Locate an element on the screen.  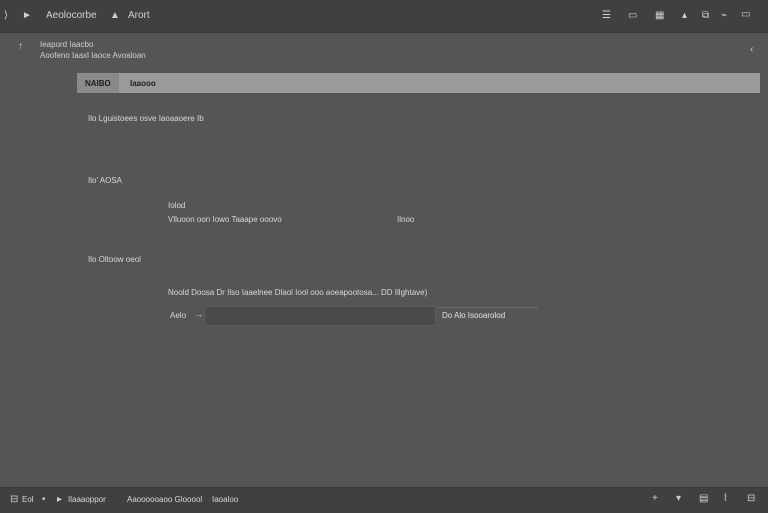
section-header-strip is located at coordinates (418, 83).